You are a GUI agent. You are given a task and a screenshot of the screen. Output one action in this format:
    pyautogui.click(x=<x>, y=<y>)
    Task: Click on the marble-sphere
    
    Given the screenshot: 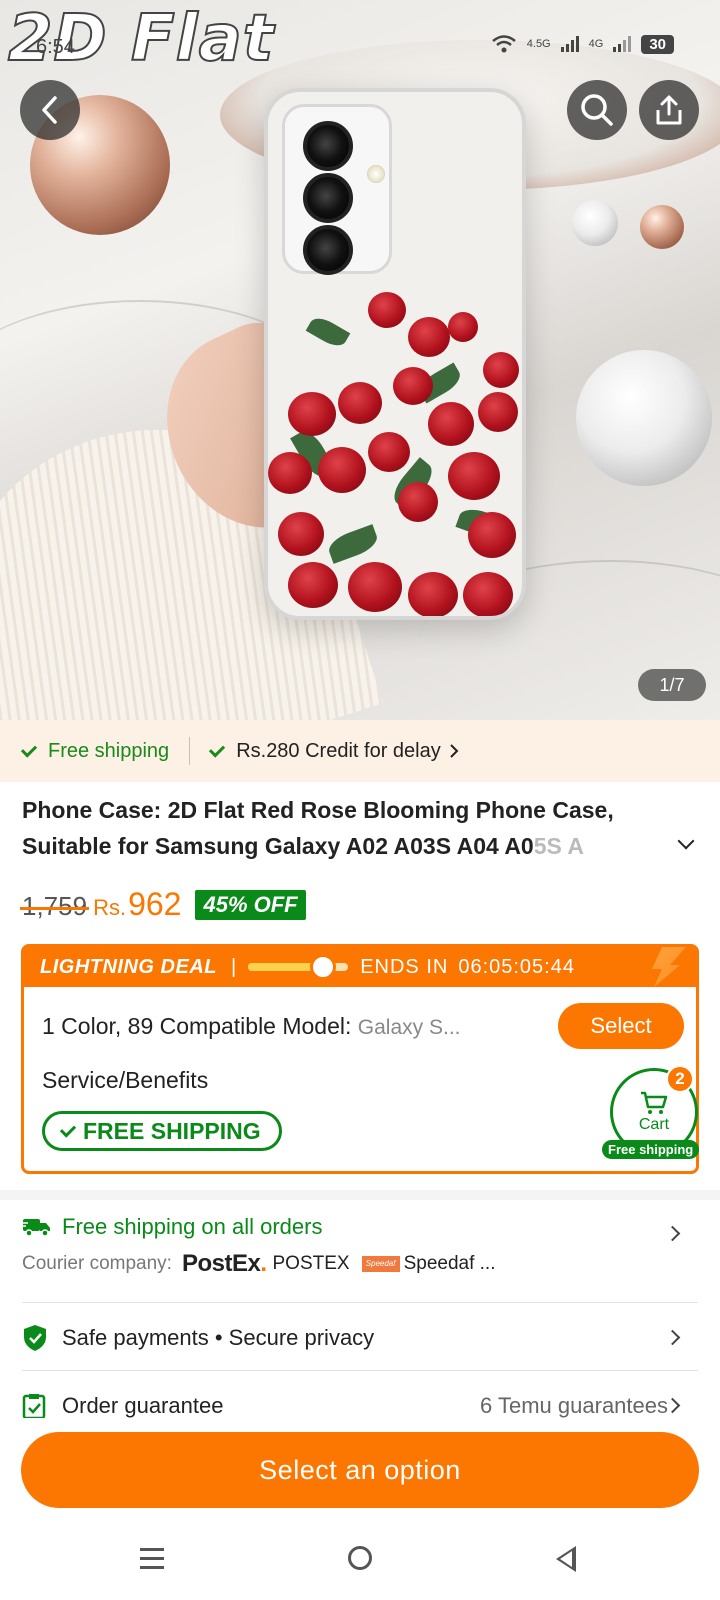 What is the action you would take?
    pyautogui.click(x=644, y=418)
    